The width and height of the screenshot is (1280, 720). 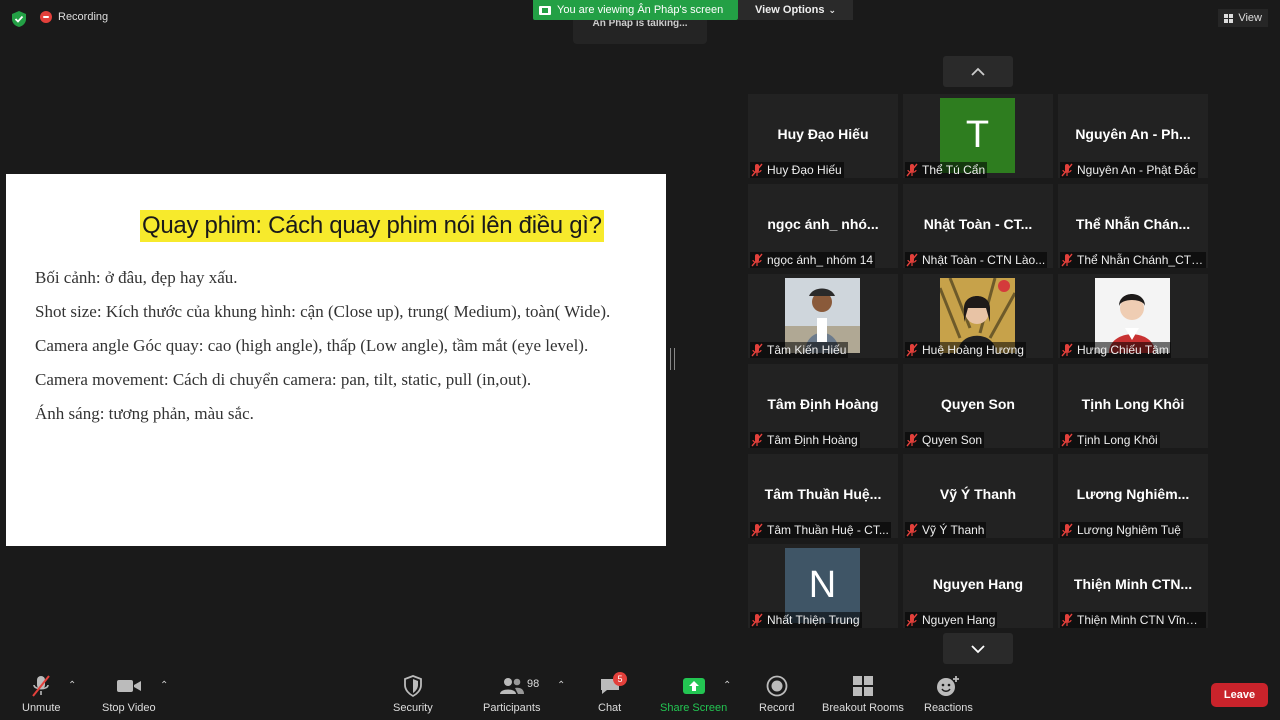 What do you see at coordinates (863, 708) in the screenshot?
I see `breakout-rooms-label: Breakout Rooms` at bounding box center [863, 708].